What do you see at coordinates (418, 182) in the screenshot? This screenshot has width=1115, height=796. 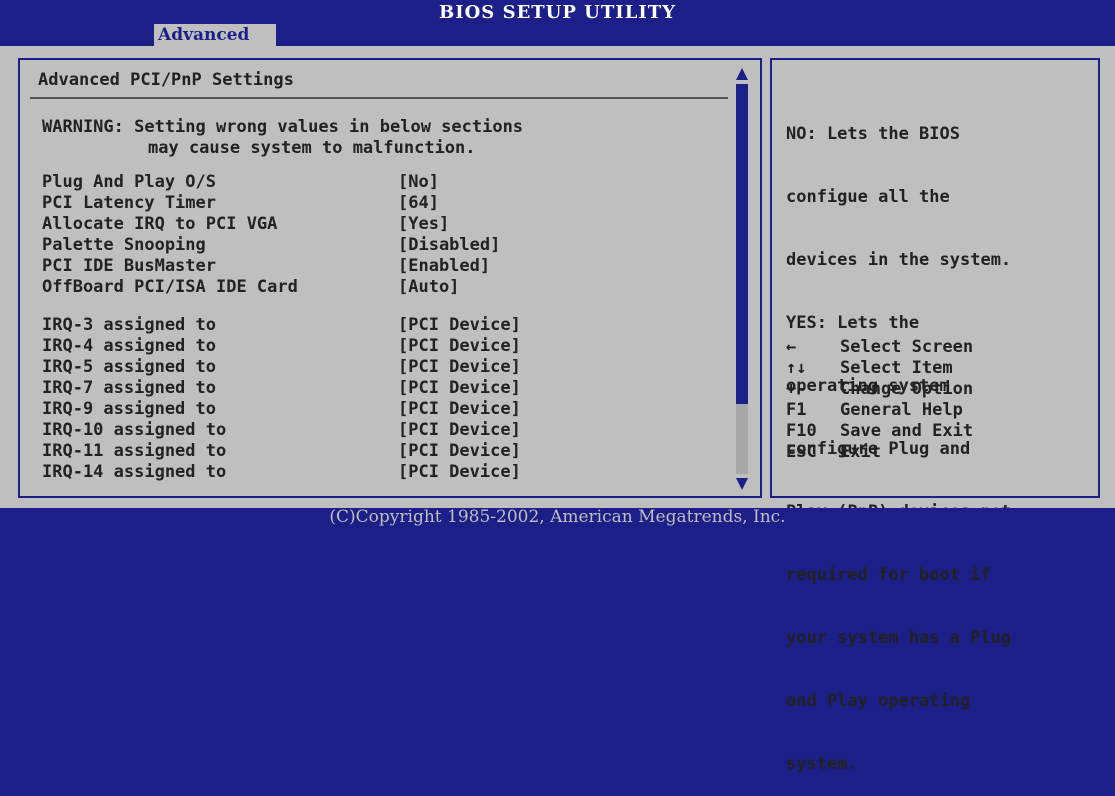 I see `setting-value: [No]` at bounding box center [418, 182].